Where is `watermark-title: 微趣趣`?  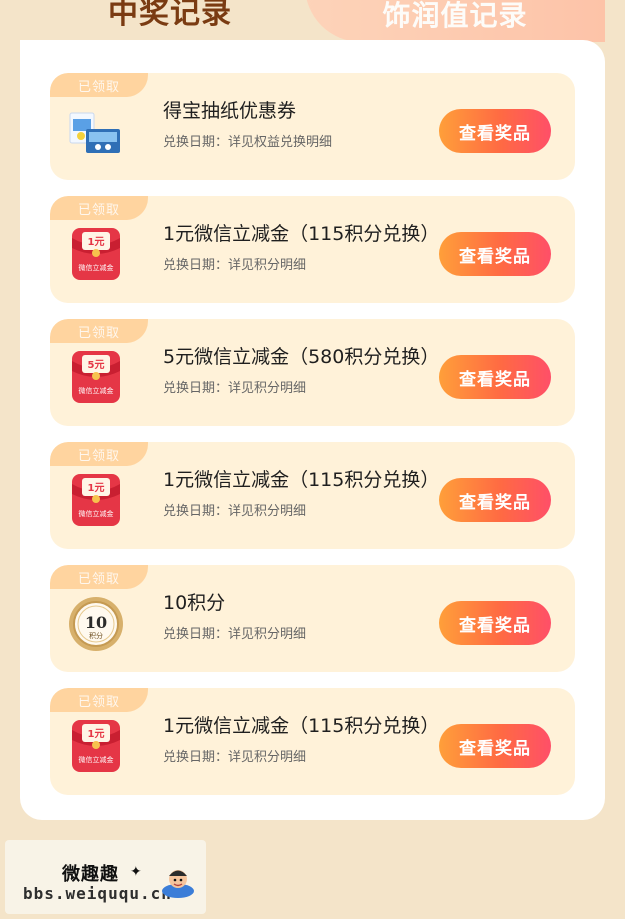
watermark-title: 微趣趣 is located at coordinates (90, 874).